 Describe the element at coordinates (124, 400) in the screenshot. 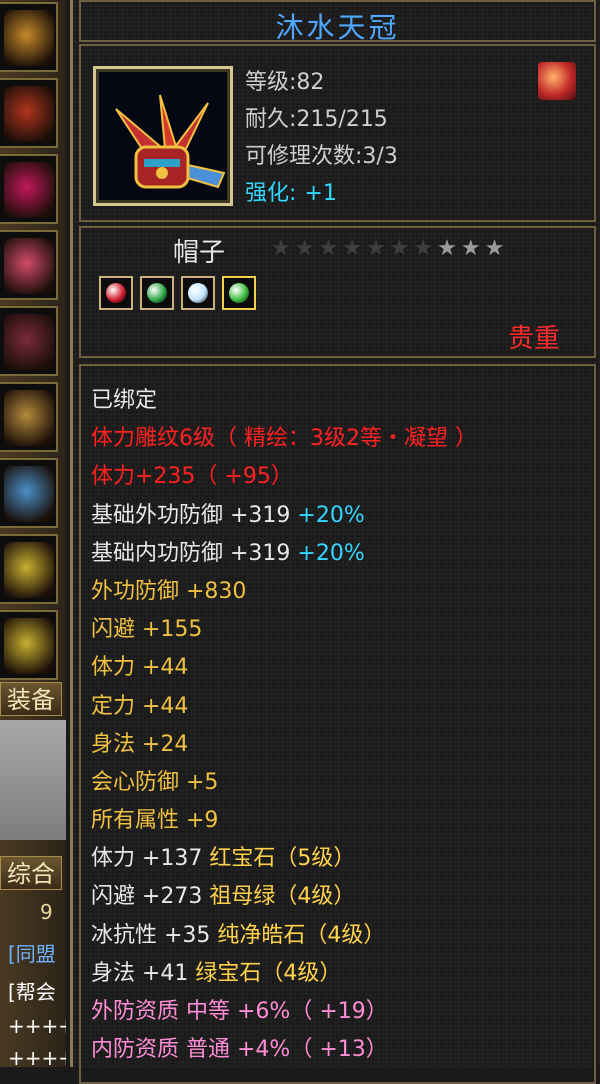

I see `stat-text: 已绑定` at that location.